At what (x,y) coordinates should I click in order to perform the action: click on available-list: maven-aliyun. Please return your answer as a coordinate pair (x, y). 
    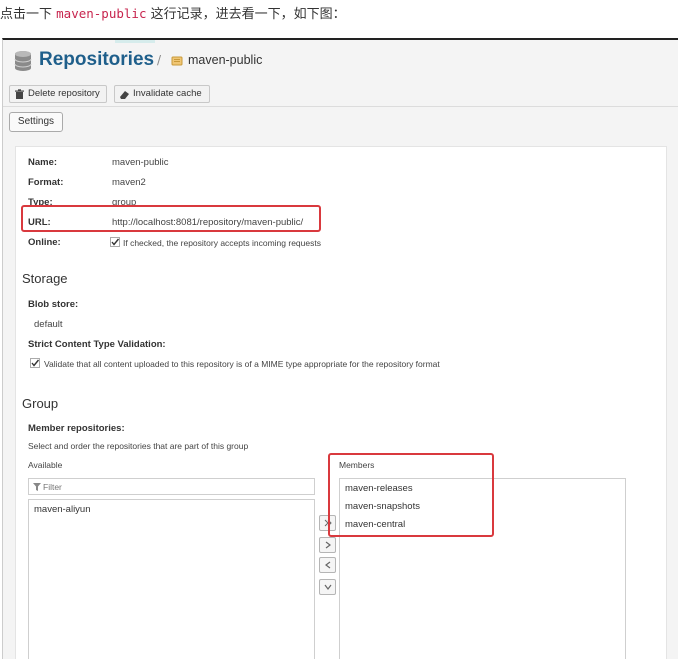
    Looking at the image, I should click on (171, 579).